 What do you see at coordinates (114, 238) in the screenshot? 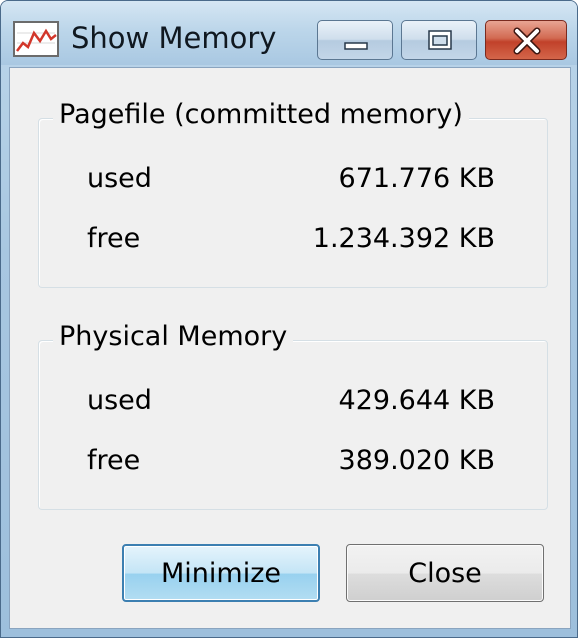
I see `pagefile-free-label: free` at bounding box center [114, 238].